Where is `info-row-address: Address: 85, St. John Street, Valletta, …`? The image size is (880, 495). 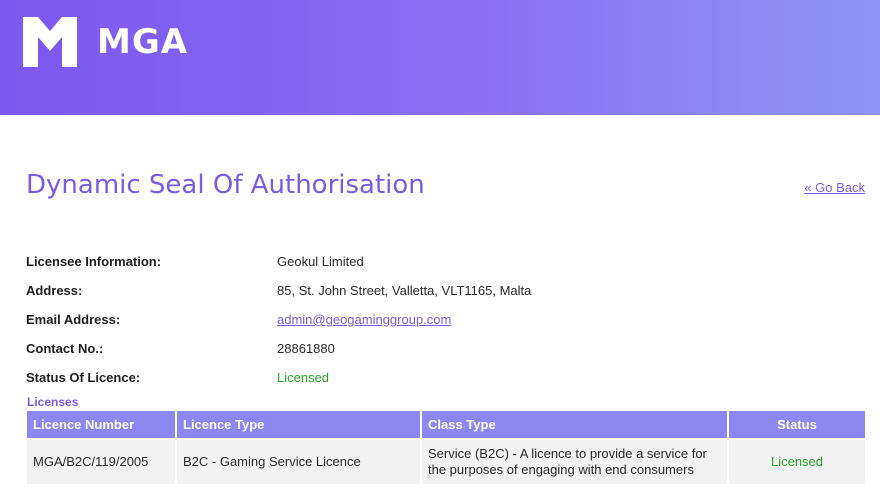 info-row-address: Address: 85, St. John Street, Valletta, … is located at coordinates (446, 290).